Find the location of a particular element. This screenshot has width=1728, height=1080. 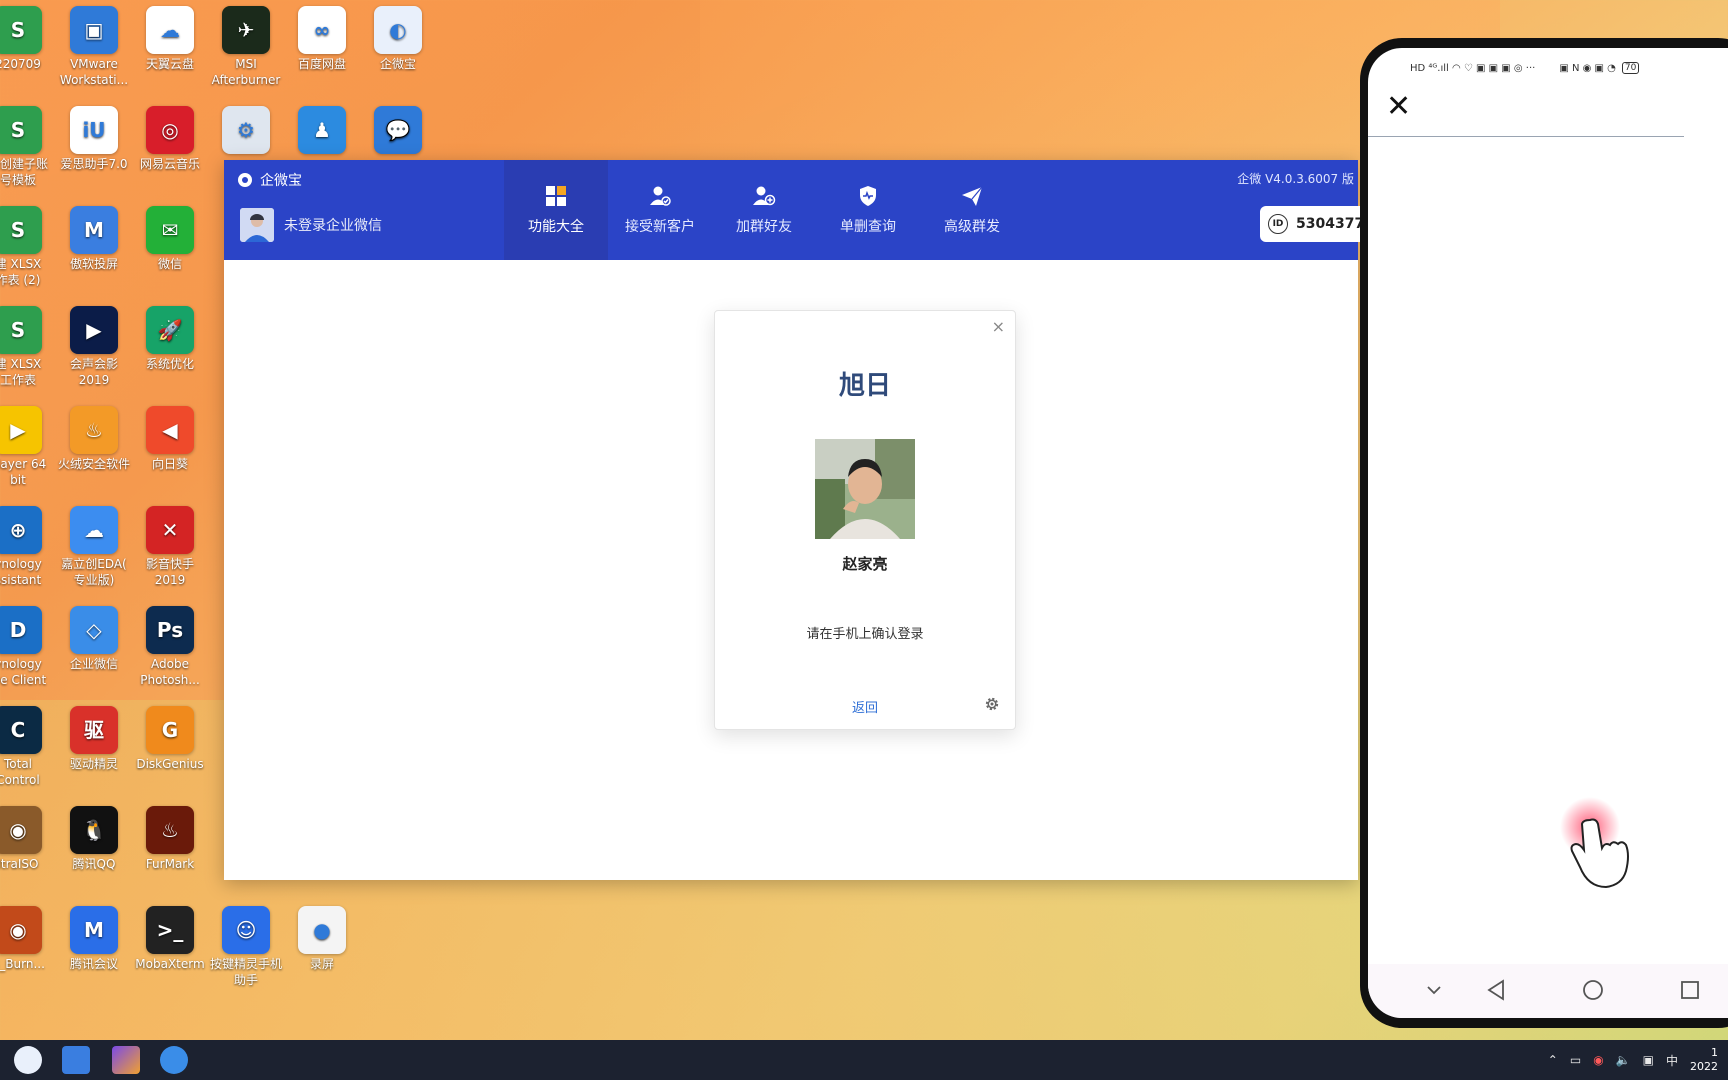

taskbar-qiweibao-icon is located at coordinates (28, 1060).